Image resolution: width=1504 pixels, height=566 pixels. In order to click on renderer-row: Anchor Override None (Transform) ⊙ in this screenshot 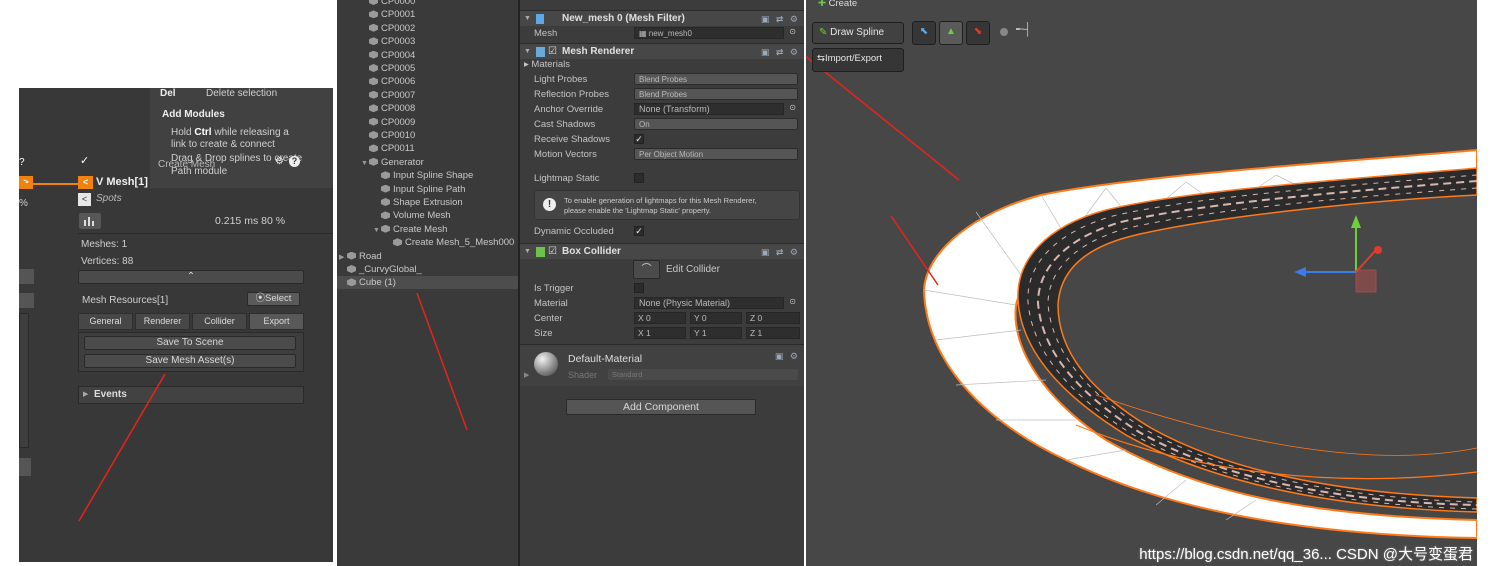, I will do `click(666, 110)`.